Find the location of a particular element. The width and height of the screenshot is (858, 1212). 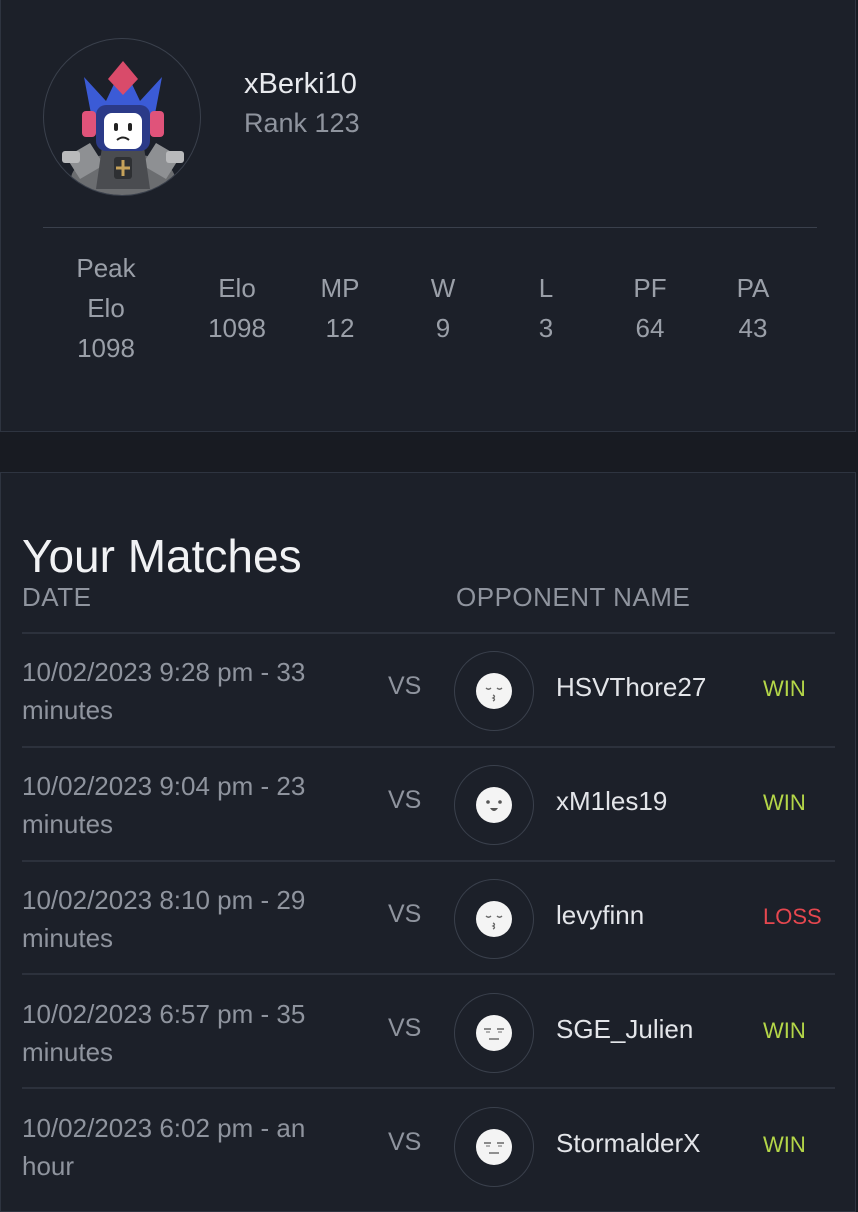

stat-peak-elo: Peak Elo 1098 is located at coordinates (106, 308).